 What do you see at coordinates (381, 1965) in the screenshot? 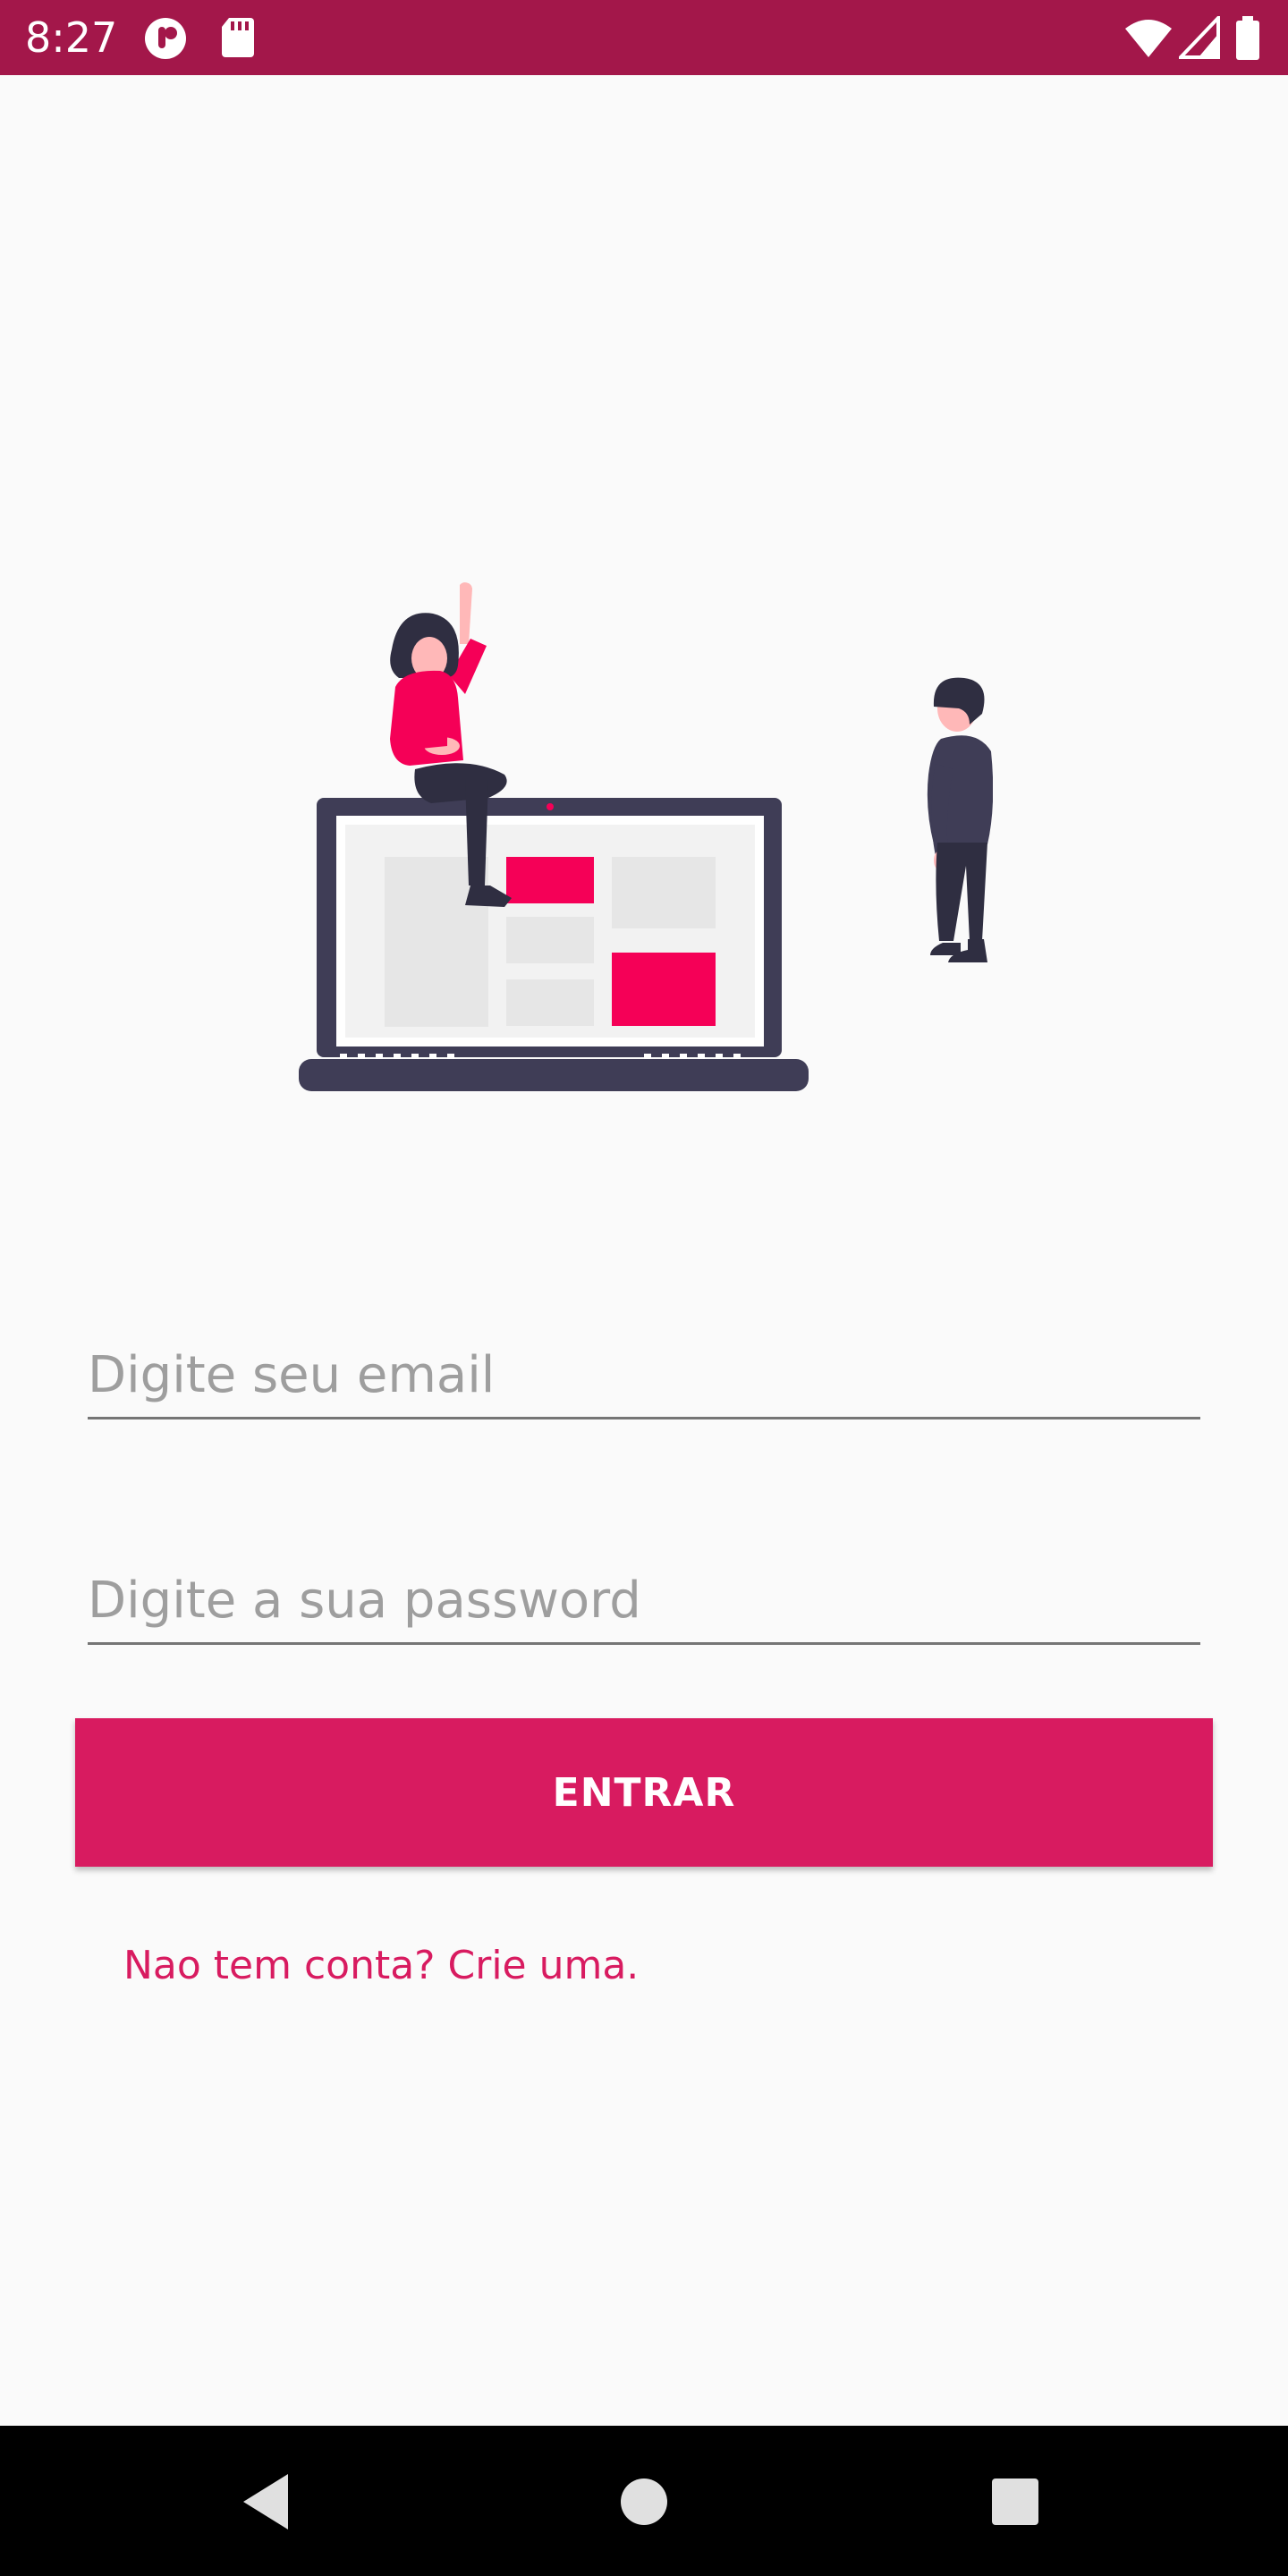
I see `signup-link: Nao tem conta? Crie uma.` at bounding box center [381, 1965].